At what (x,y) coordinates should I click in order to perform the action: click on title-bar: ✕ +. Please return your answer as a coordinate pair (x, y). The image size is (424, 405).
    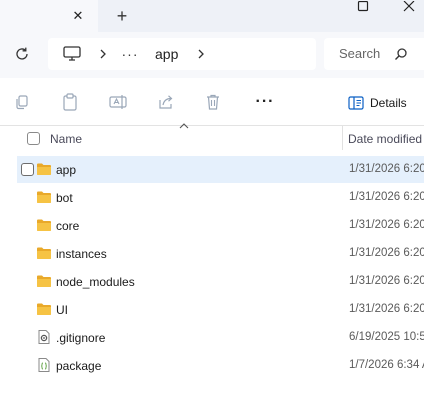
    Looking at the image, I should click on (212, 16).